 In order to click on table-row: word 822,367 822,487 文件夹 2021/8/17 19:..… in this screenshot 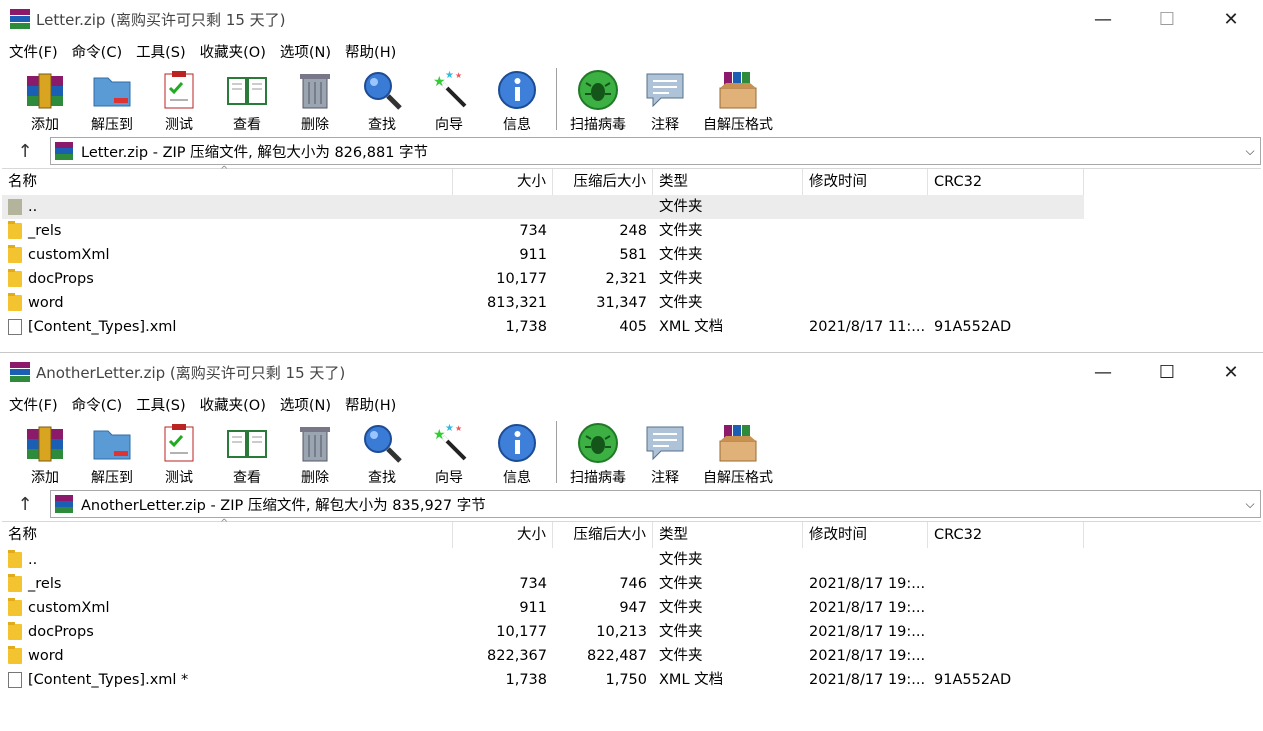, I will do `click(631, 656)`.